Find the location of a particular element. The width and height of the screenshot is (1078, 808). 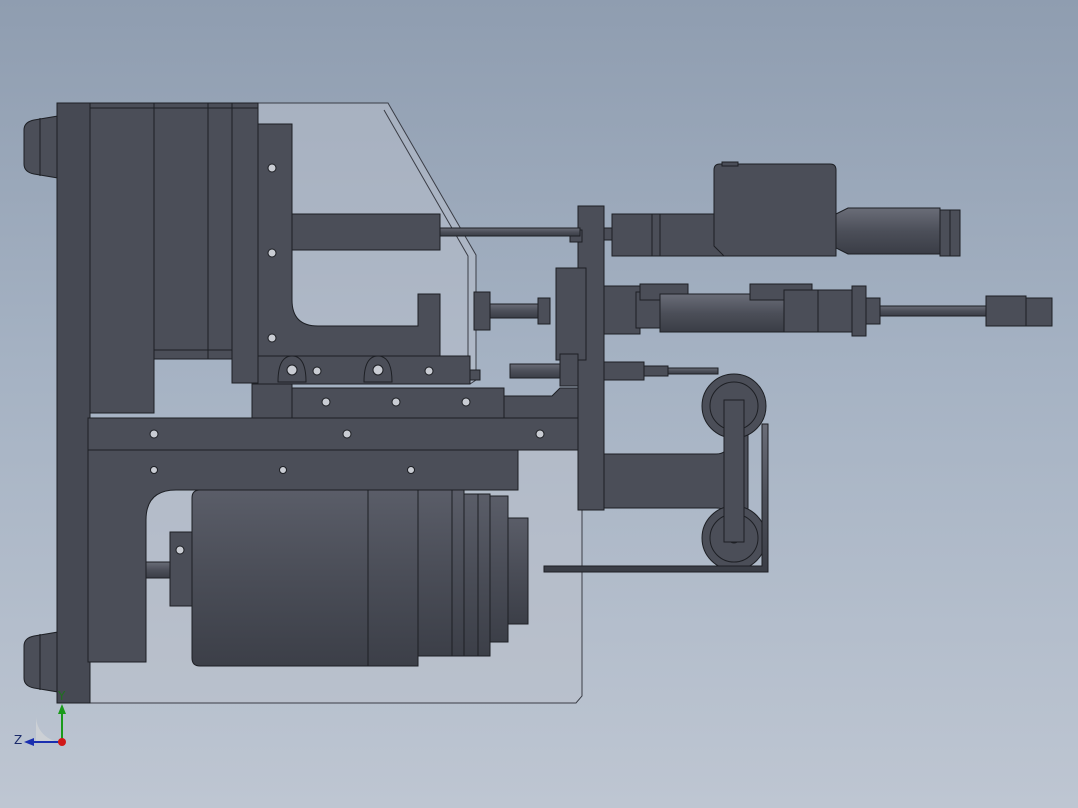

lower-pneumatic-cylinder is located at coordinates (614, 370).